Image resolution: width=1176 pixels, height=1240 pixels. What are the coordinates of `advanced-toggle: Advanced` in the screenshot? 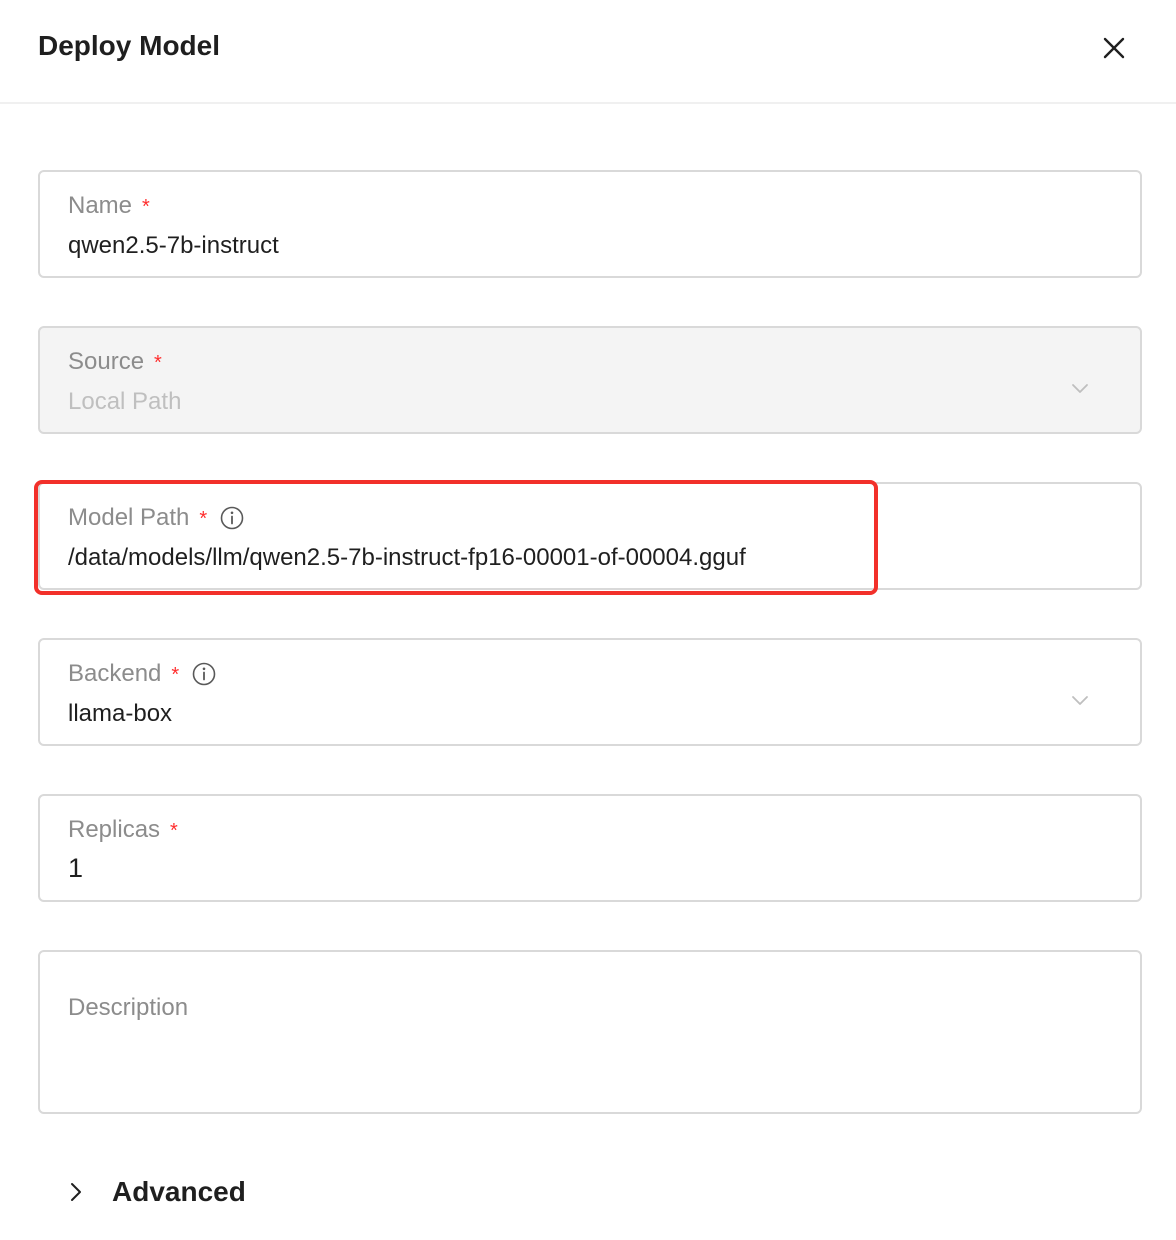 It's located at (154, 1192).